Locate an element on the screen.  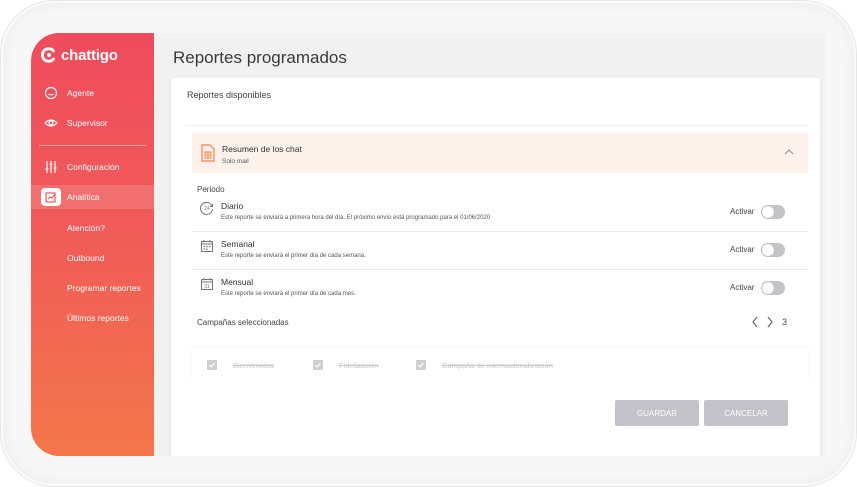
sidebar-item-supervisor: Supervisor is located at coordinates (92, 123).